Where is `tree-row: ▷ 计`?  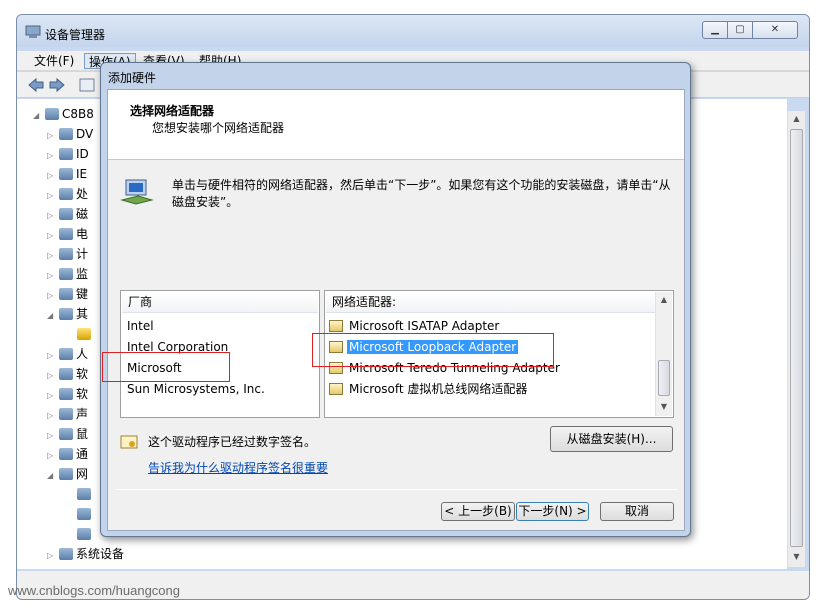 tree-row: ▷ 计 is located at coordinates (67, 254).